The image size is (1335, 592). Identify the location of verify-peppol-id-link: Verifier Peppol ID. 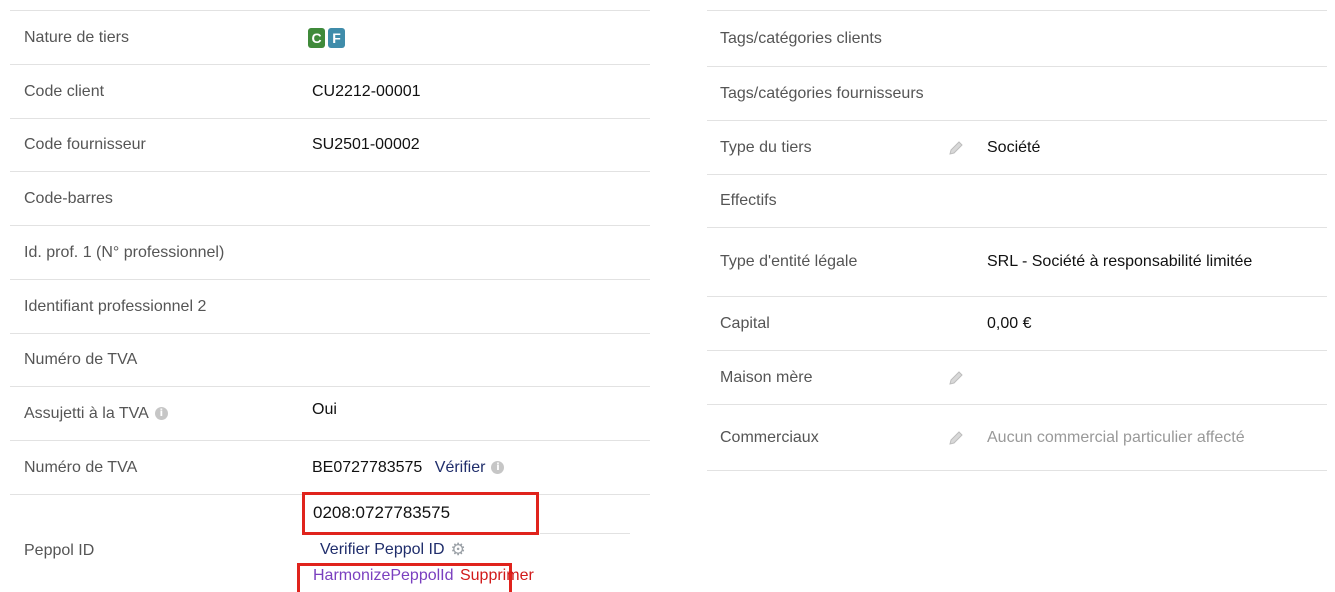
(382, 549).